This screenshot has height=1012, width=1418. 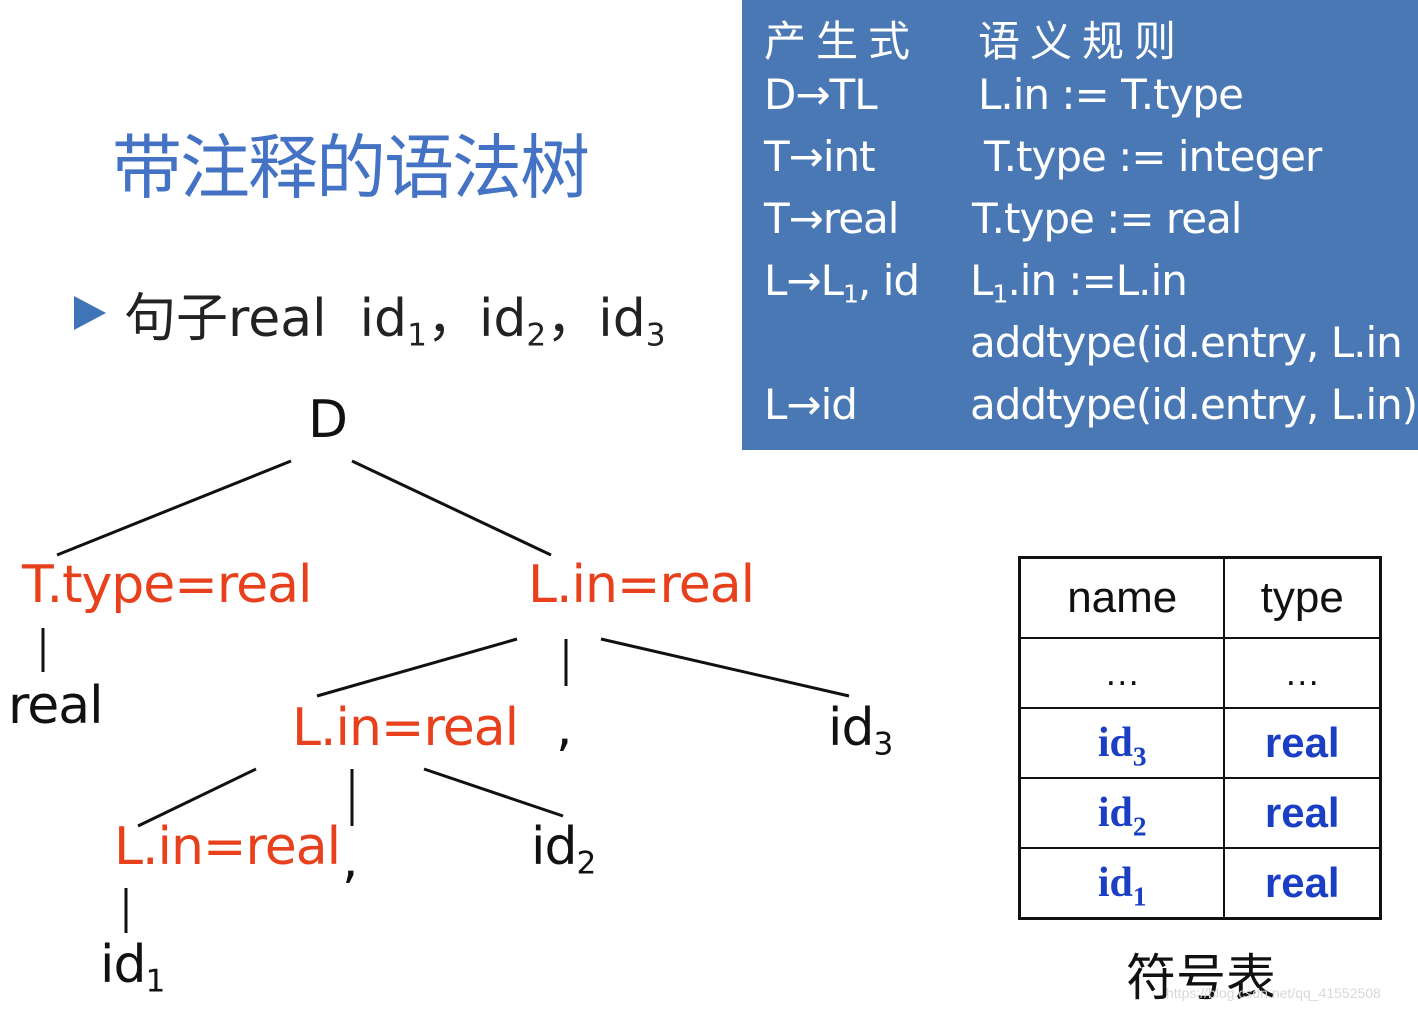 What do you see at coordinates (167, 585) in the screenshot?
I see `tree-node-t-type: T.type=real` at bounding box center [167, 585].